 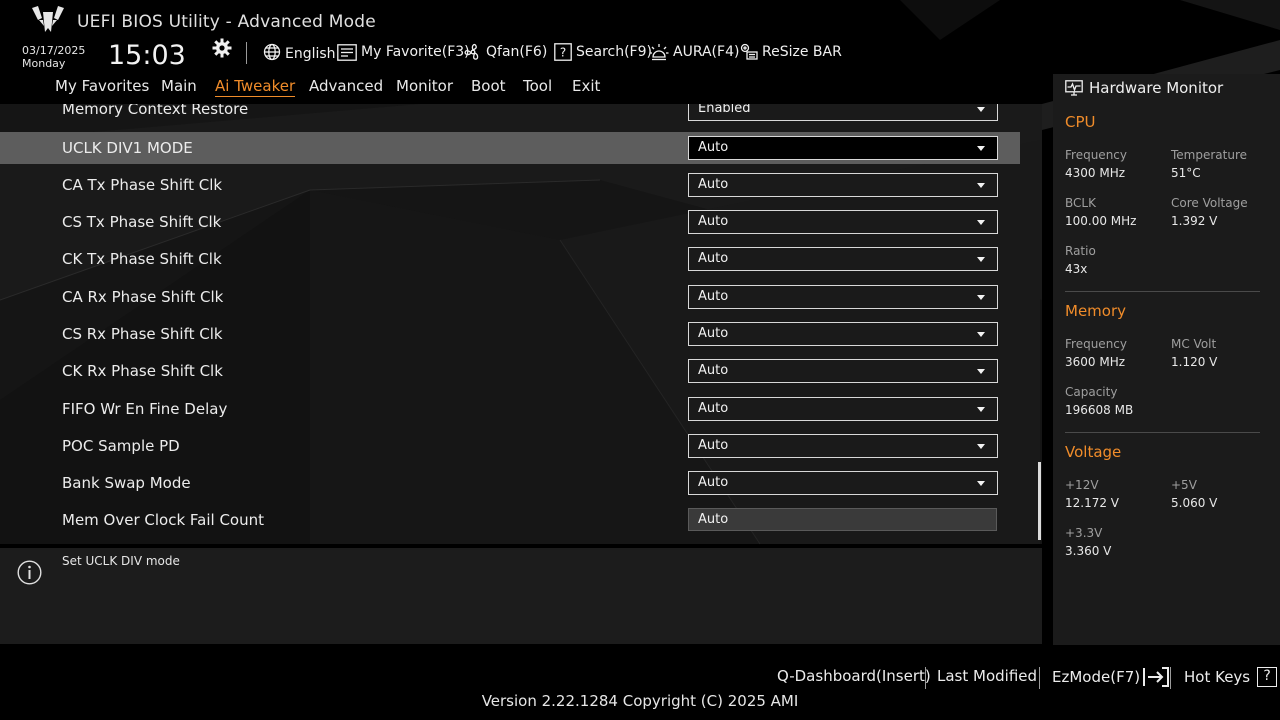 What do you see at coordinates (222, 48) in the screenshot?
I see `gear-icon` at bounding box center [222, 48].